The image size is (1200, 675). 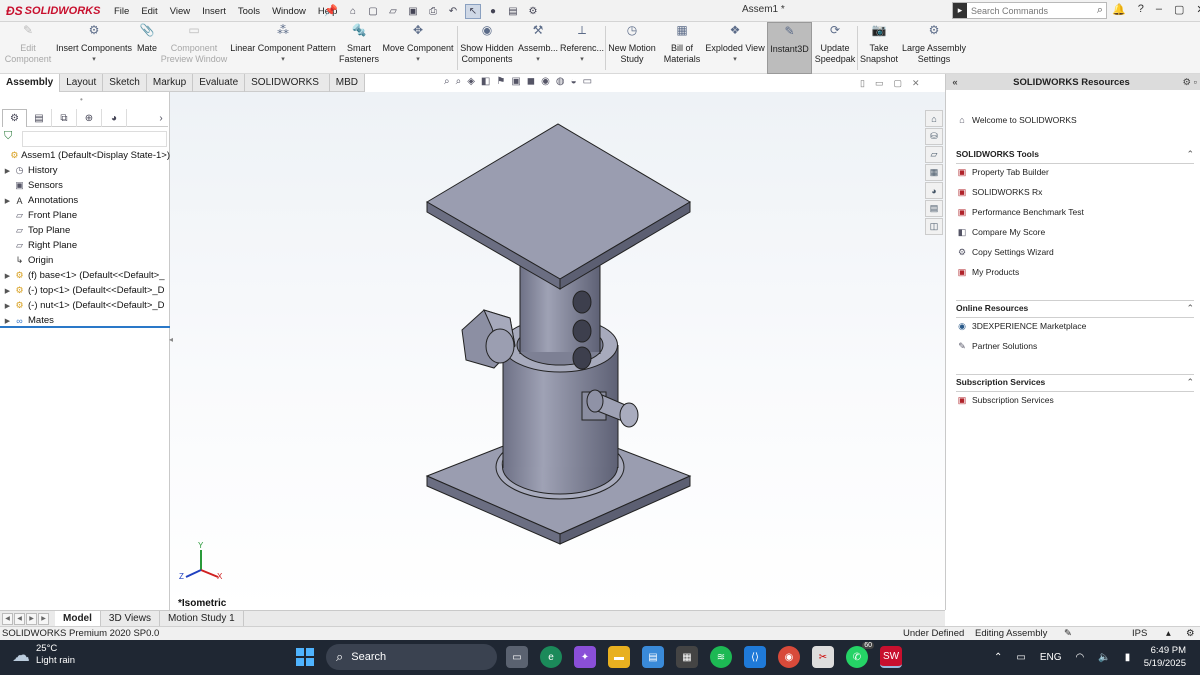 I want to click on file-properties-icon: ▤, so click(x=513, y=11).